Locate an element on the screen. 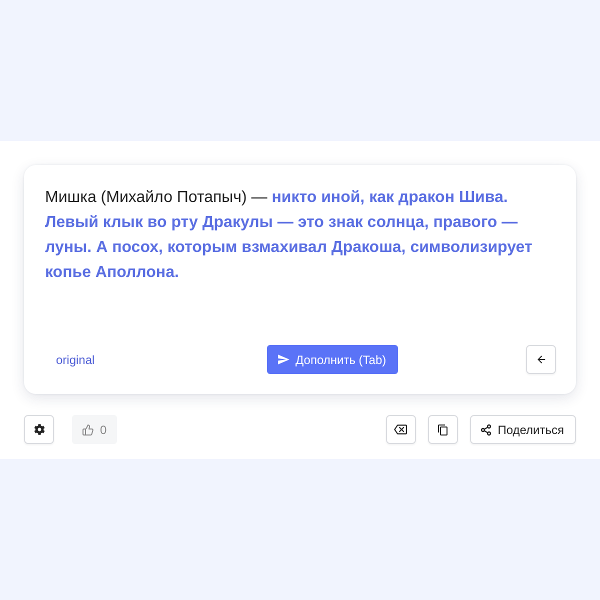 Image resolution: width=600 pixels, height=600 pixels. continue-button: Дополнить (Tab) is located at coordinates (332, 359).